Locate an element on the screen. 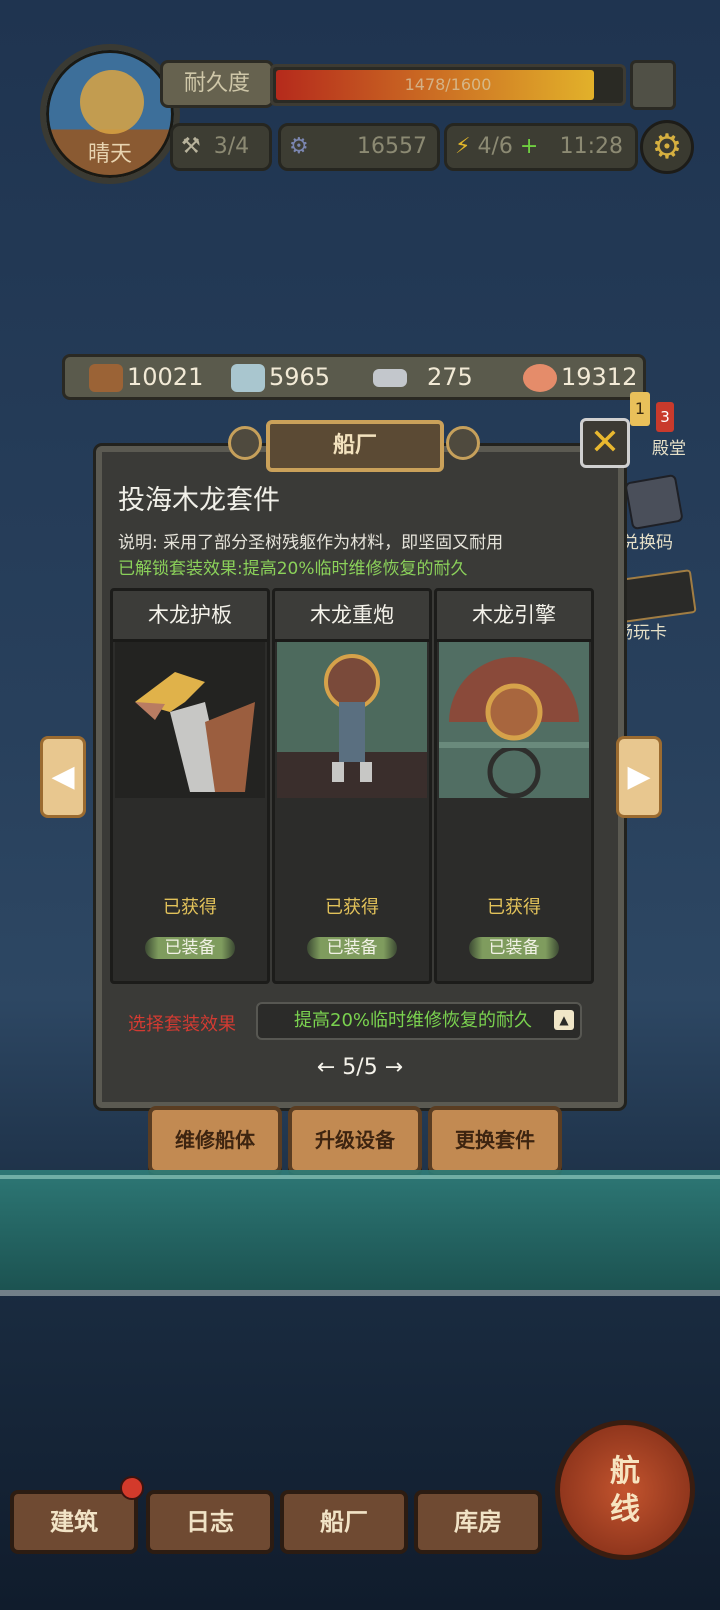 The image size is (720, 1610). durability-track: 1478/1600 is located at coordinates (448, 85).